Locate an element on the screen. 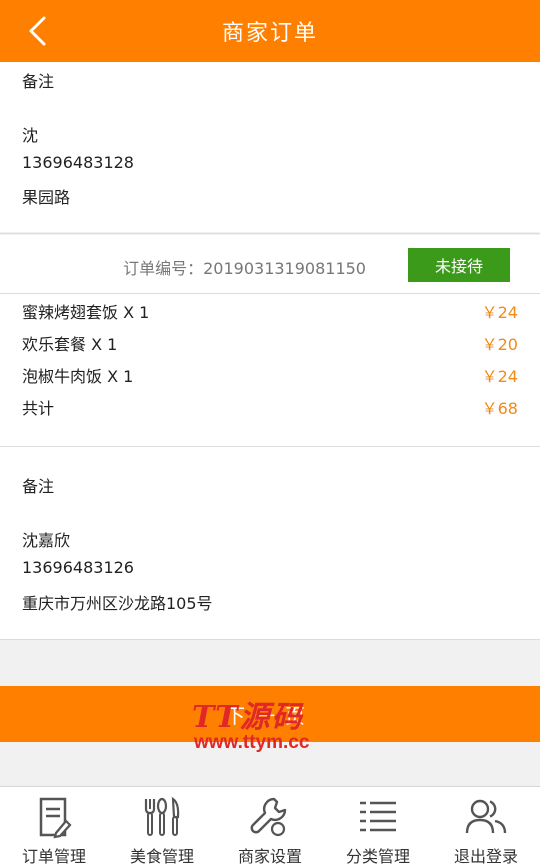 The width and height of the screenshot is (540, 868). tab-food-management: 美食管理 is located at coordinates (162, 827).